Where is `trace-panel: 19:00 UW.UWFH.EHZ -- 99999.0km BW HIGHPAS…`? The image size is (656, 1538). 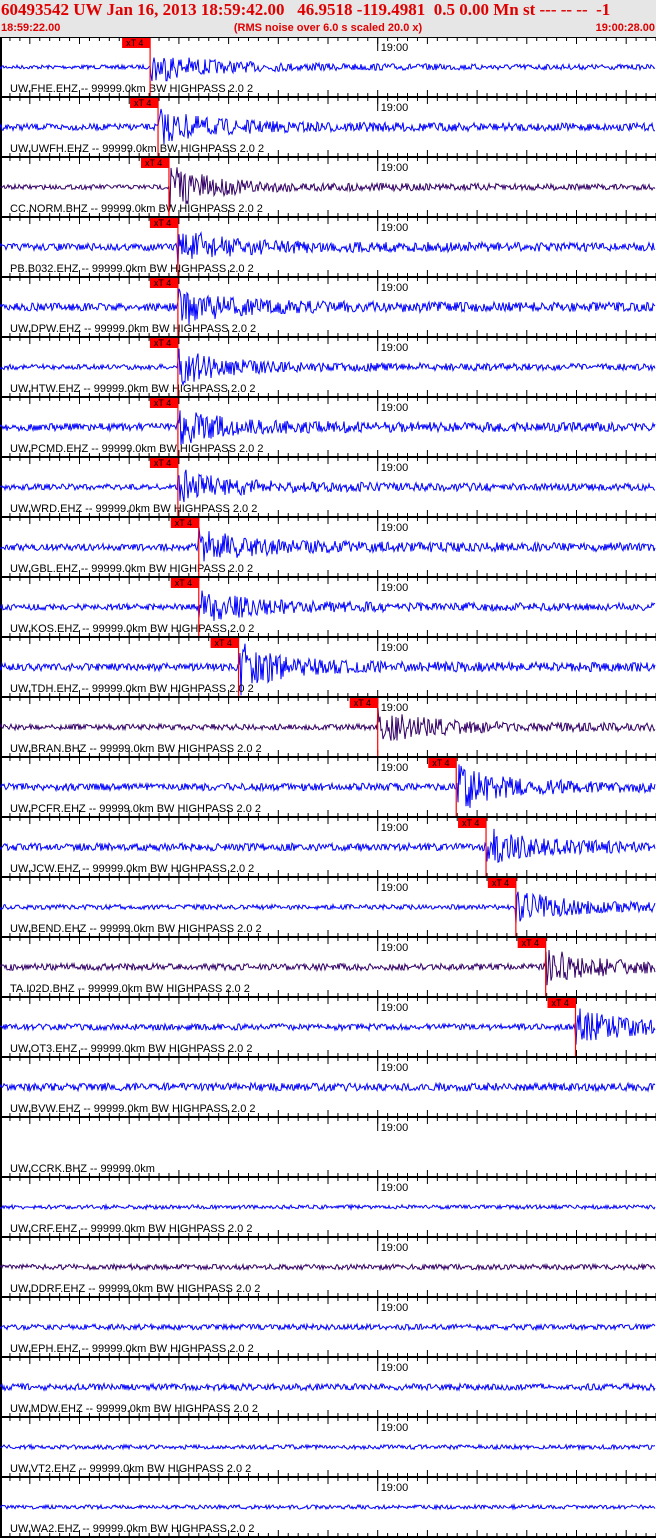
trace-panel: 19:00 UW.UWFH.EHZ -- 99999.0km BW HIGHPAS… is located at coordinates (328, 126).